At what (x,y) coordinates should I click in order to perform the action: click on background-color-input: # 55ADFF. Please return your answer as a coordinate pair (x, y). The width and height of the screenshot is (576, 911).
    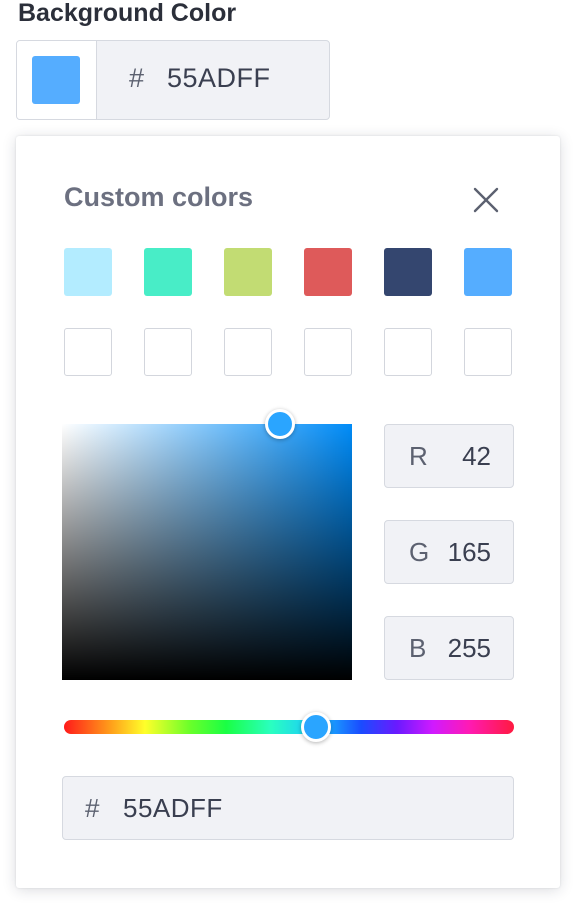
    Looking at the image, I should click on (173, 80).